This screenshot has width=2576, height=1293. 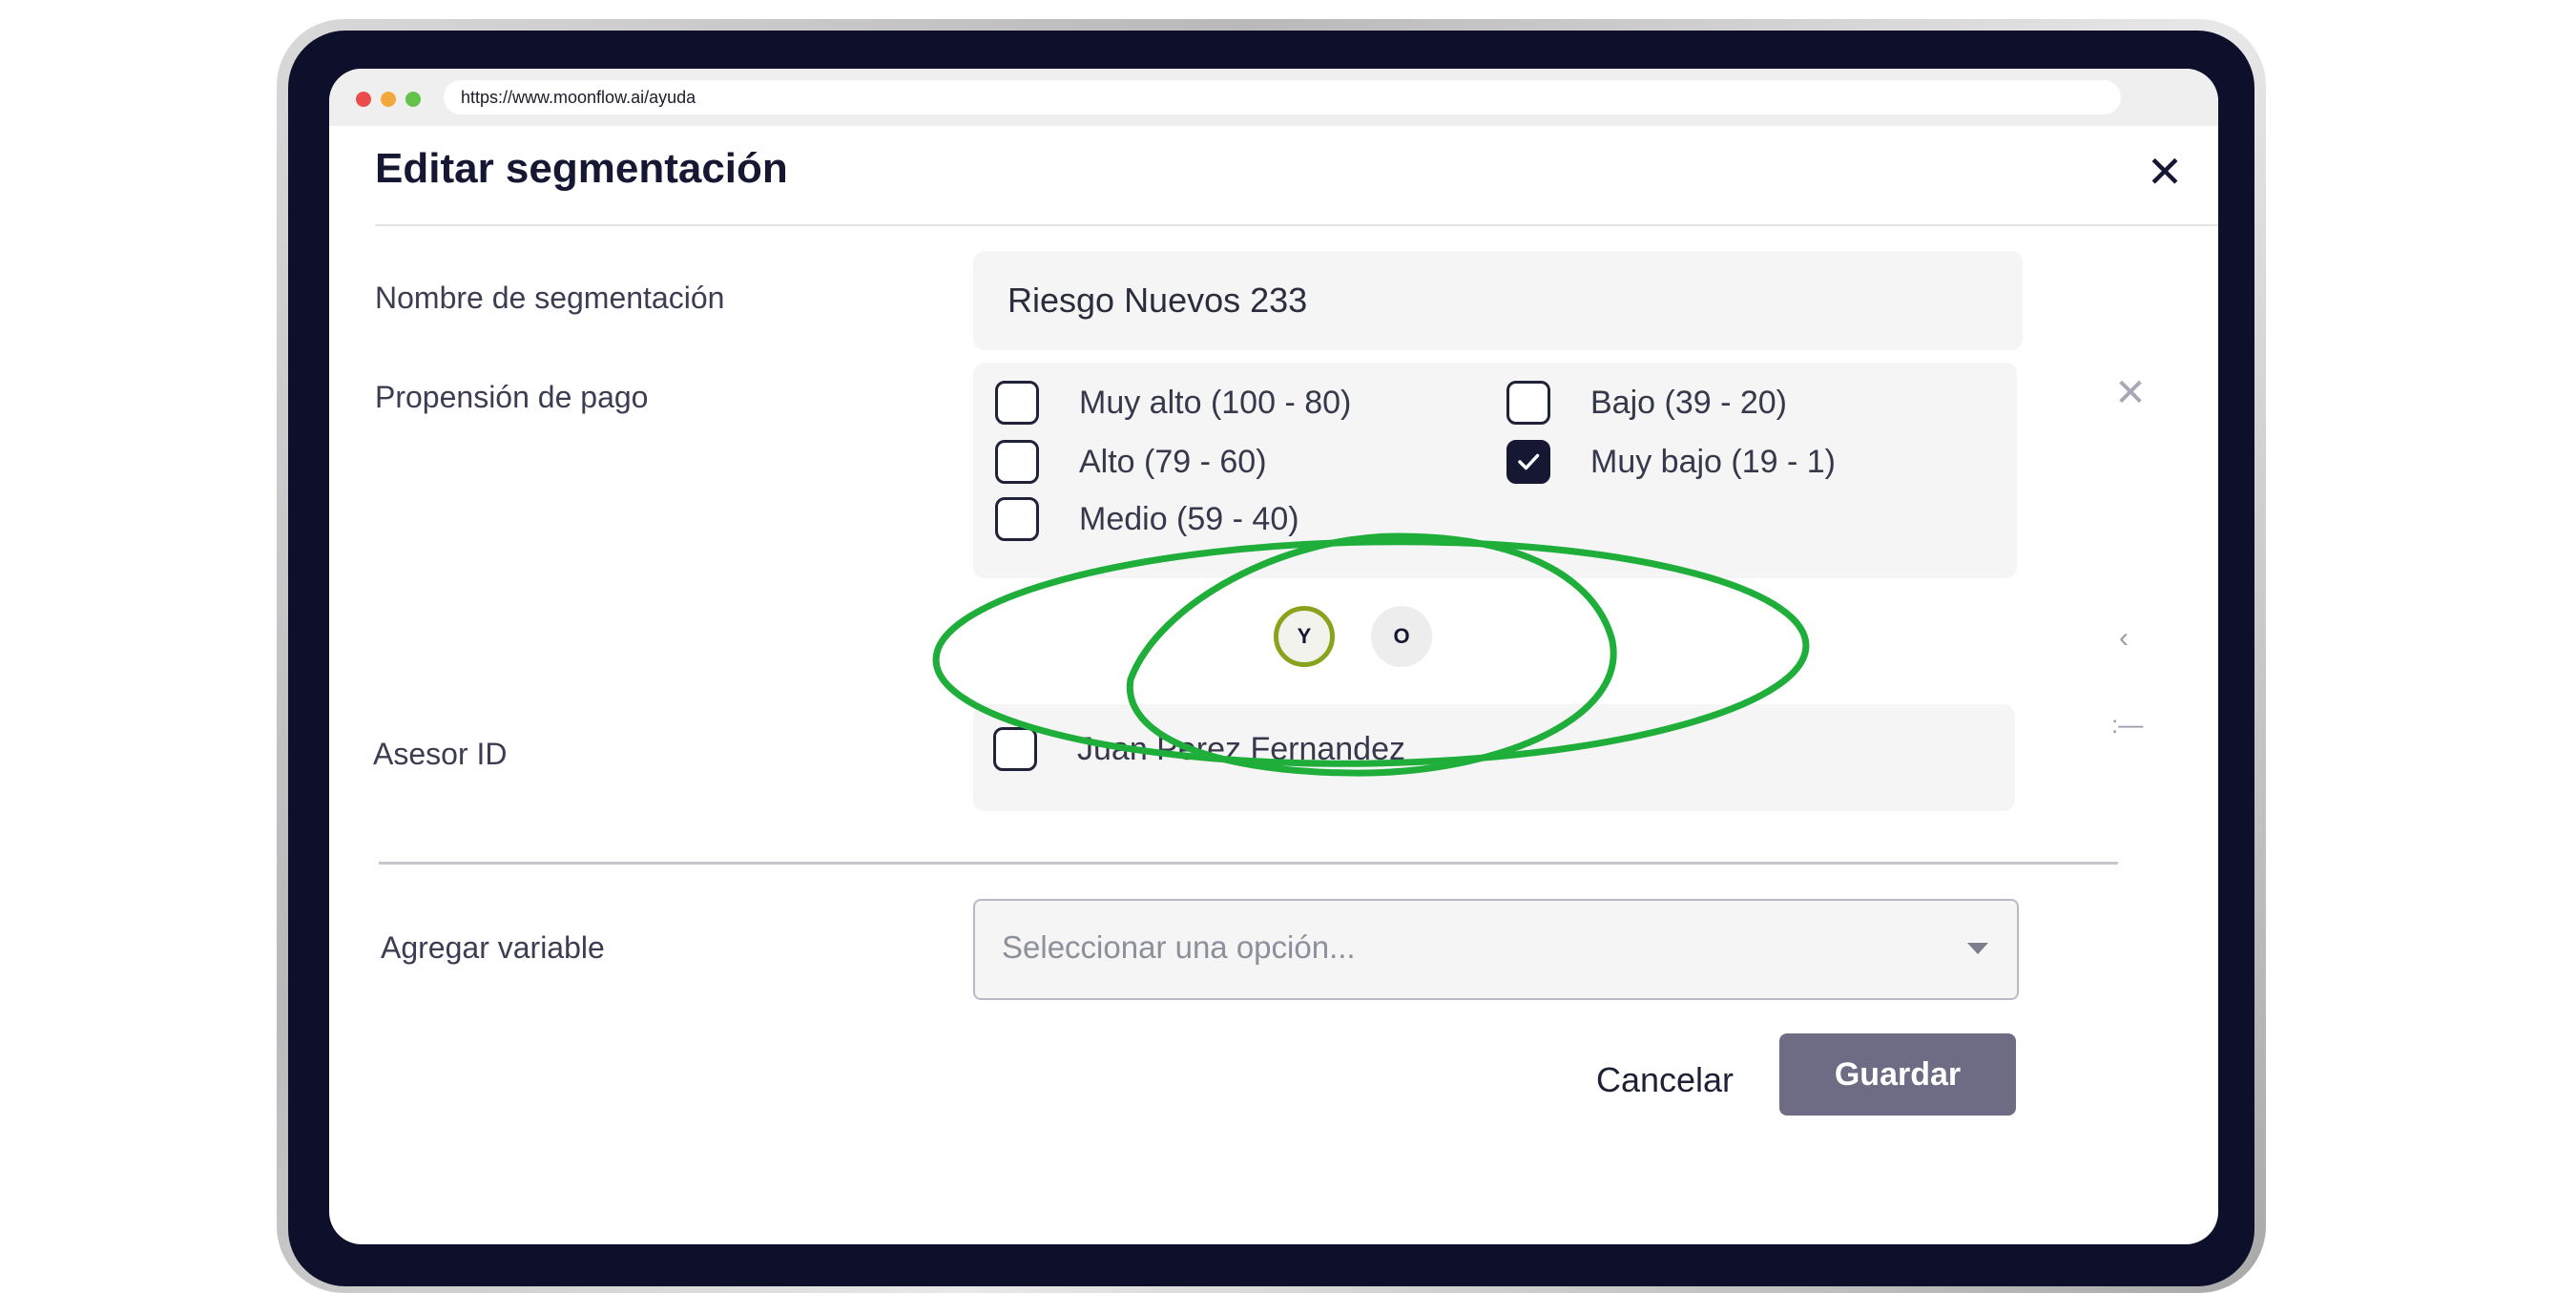 What do you see at coordinates (440, 754) in the screenshot?
I see `advisor-label: Asesor ID` at bounding box center [440, 754].